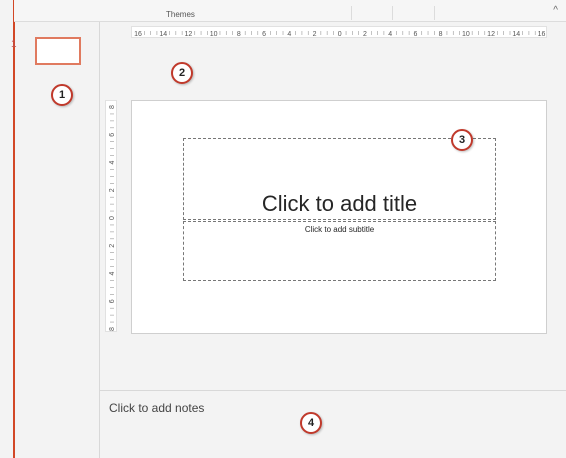 This screenshot has width=566, height=458. Describe the element at coordinates (58, 51) in the screenshot. I see `slide-thumbnail` at that location.